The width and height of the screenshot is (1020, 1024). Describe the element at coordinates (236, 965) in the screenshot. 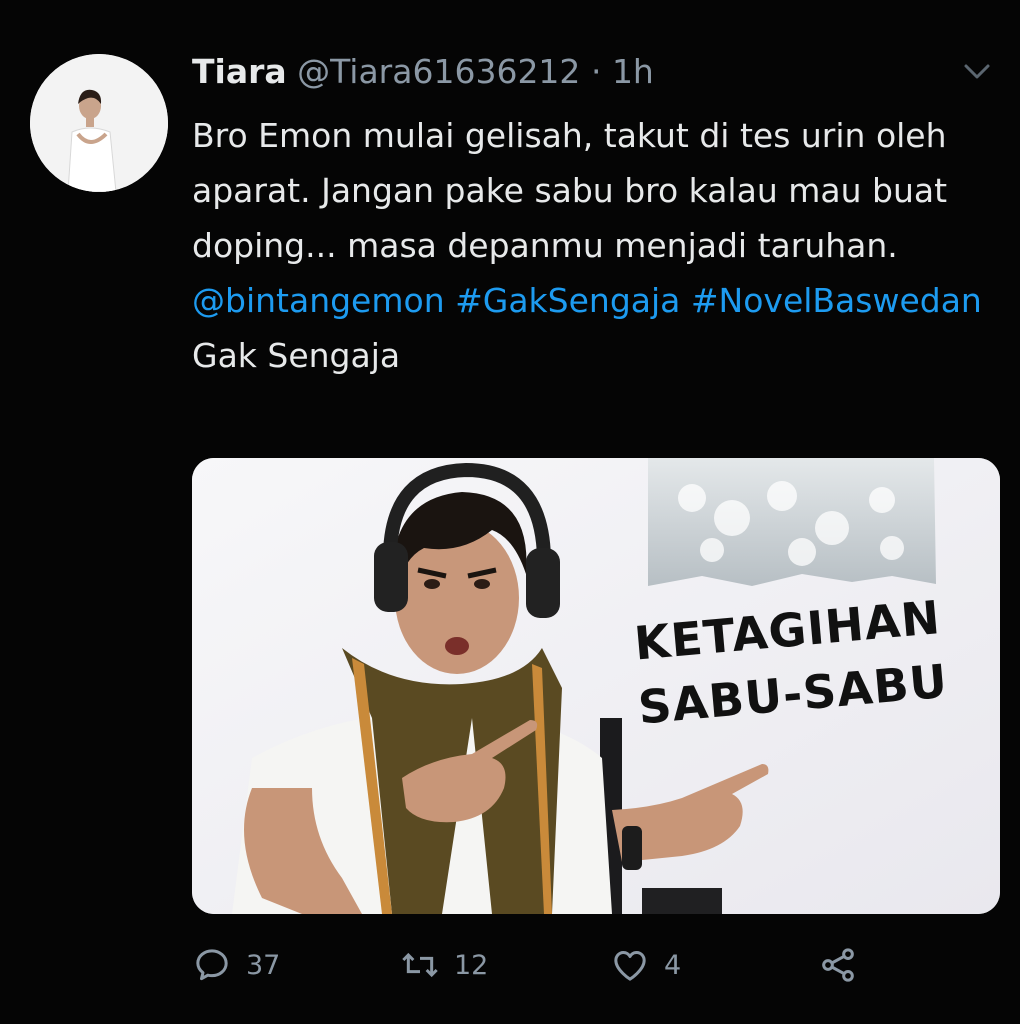

I see `reply-button: 37` at that location.